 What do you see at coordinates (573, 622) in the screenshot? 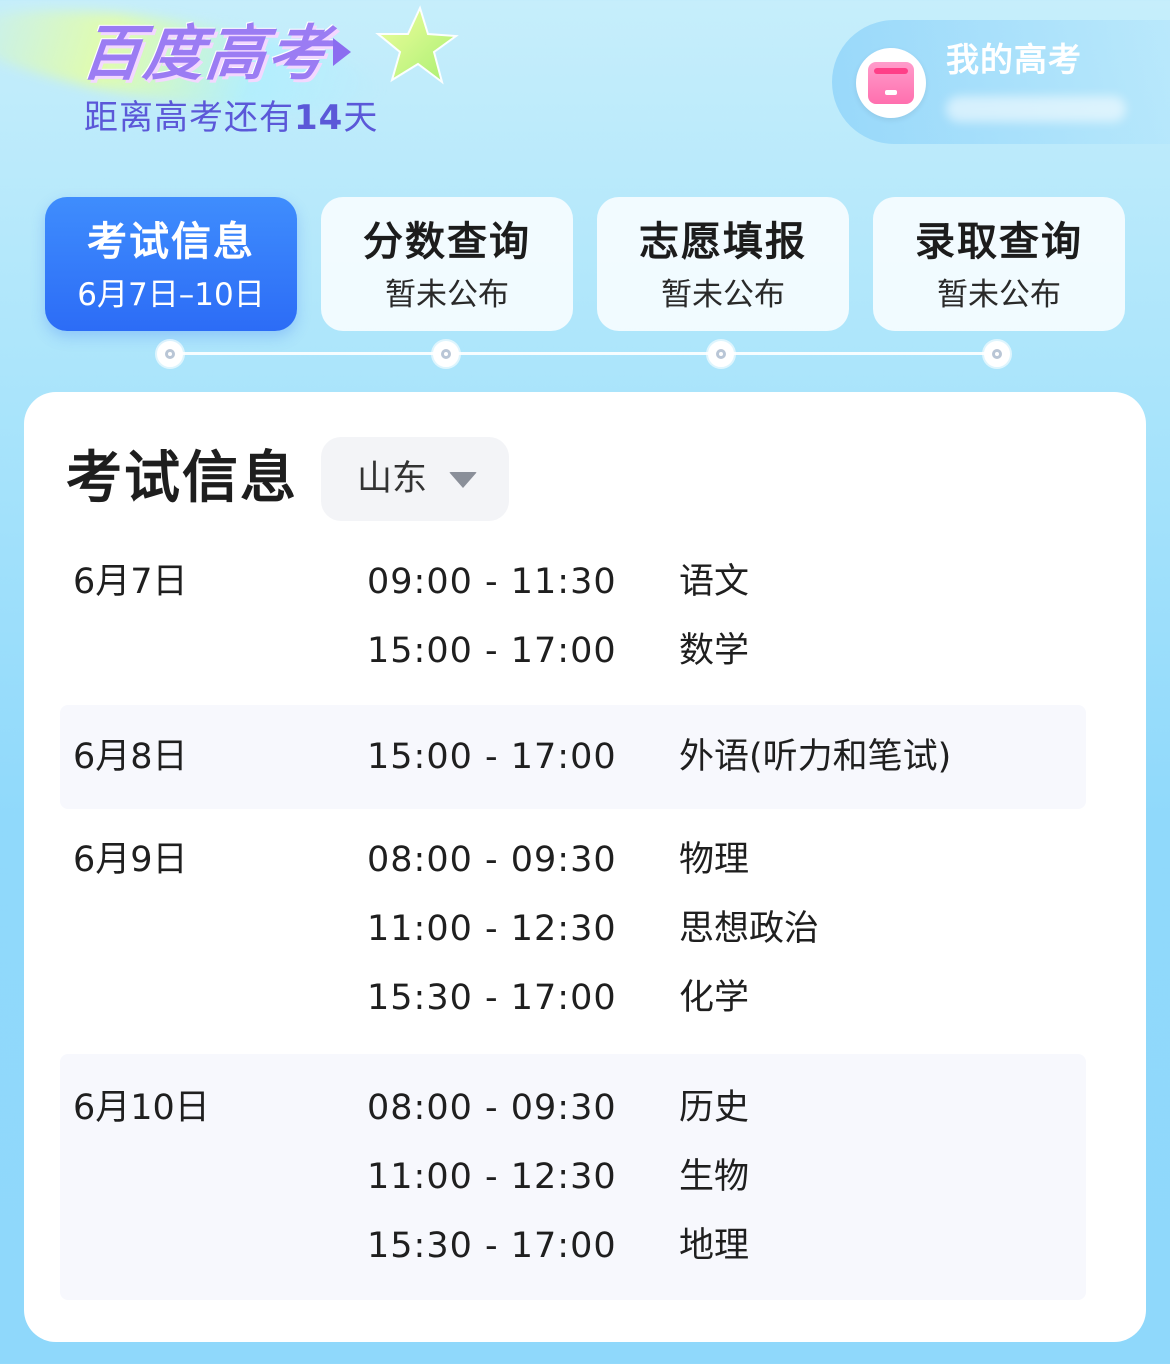
I see `schedule-day: 6月7日 09:00 - 11:30 语文 15:00 - 17:00 数学` at bounding box center [573, 622].